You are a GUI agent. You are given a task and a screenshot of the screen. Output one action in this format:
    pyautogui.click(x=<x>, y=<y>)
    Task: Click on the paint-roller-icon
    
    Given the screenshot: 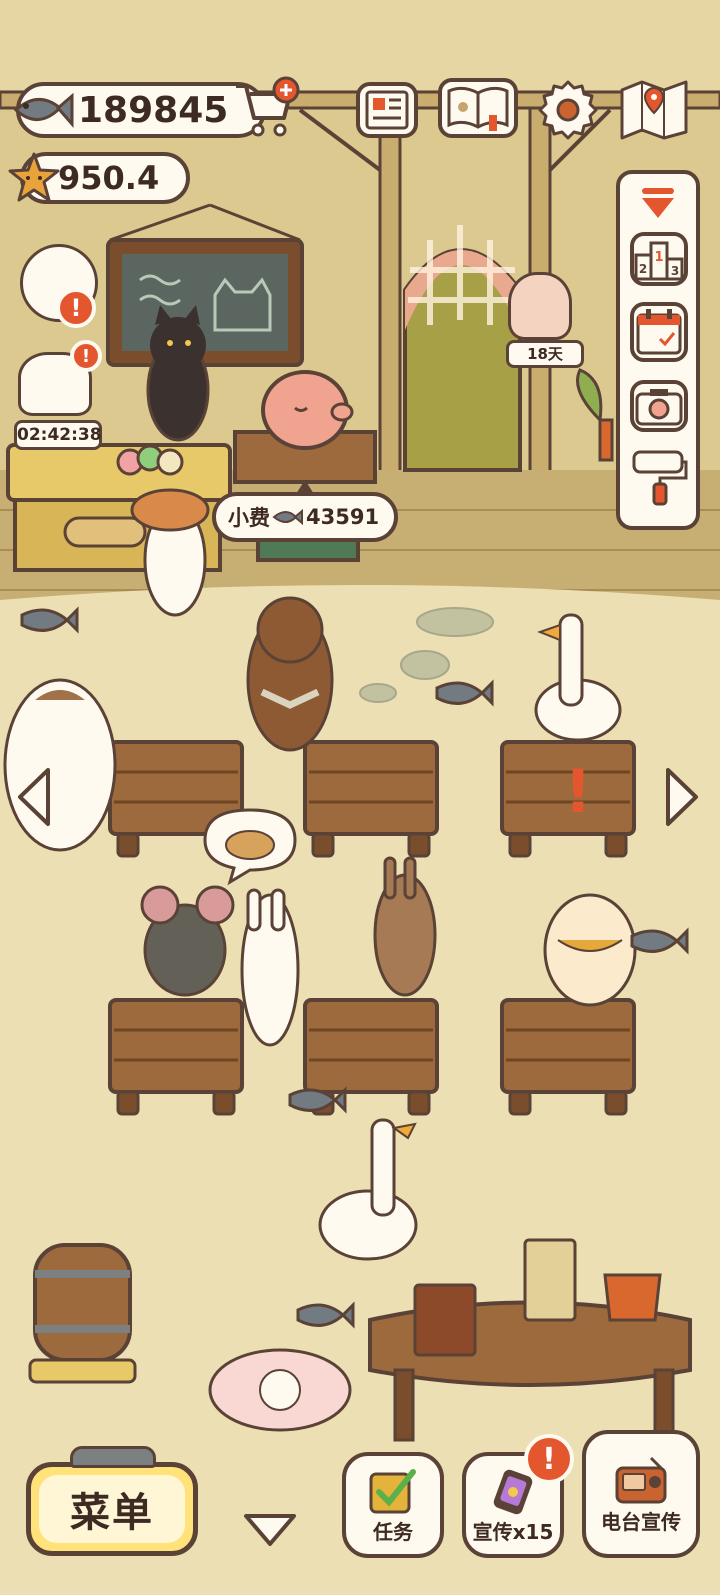 What is the action you would take?
    pyautogui.click(x=660, y=478)
    